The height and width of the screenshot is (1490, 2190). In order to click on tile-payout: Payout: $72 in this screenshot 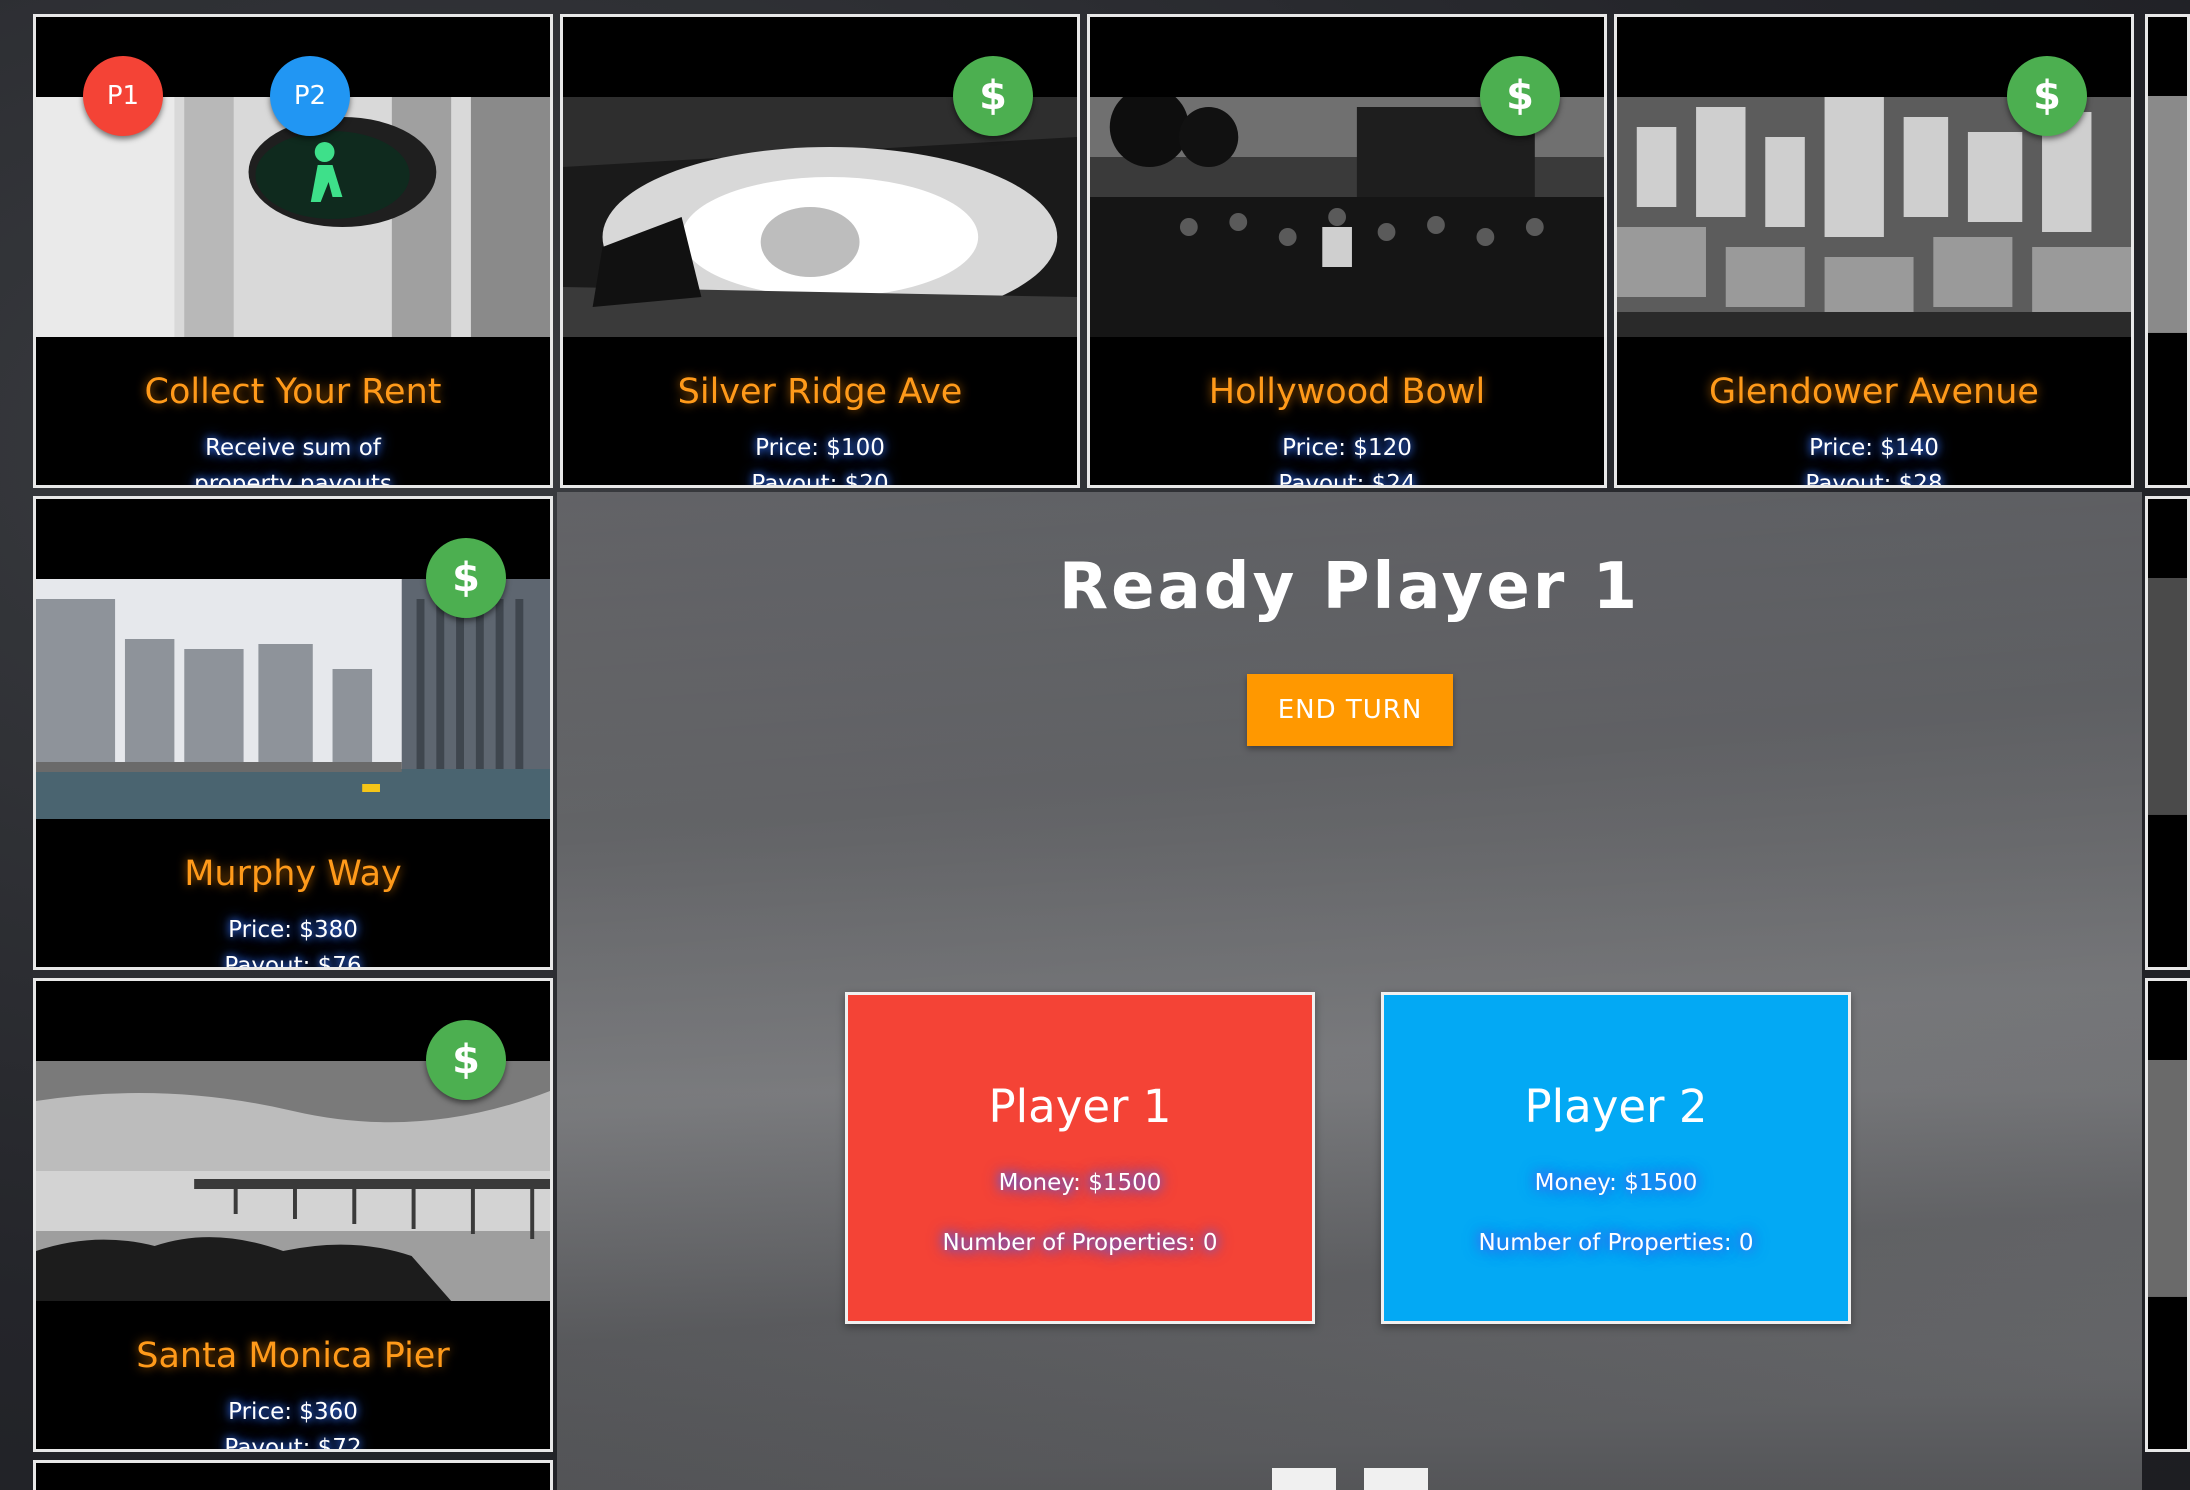, I will do `click(293, 1443)`.